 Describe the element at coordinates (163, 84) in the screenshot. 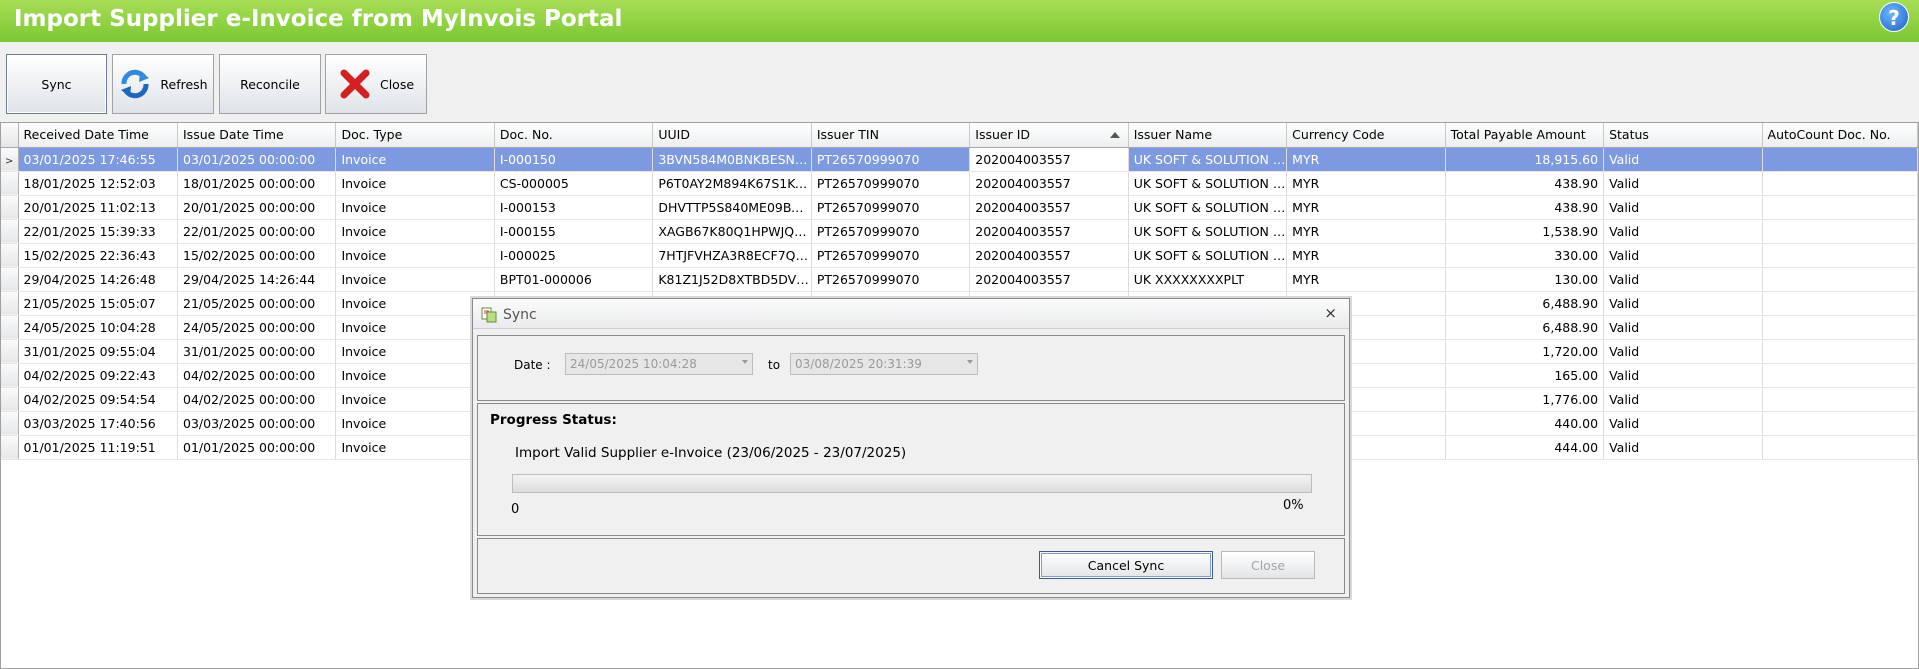

I see `refresh-button: Refresh` at that location.